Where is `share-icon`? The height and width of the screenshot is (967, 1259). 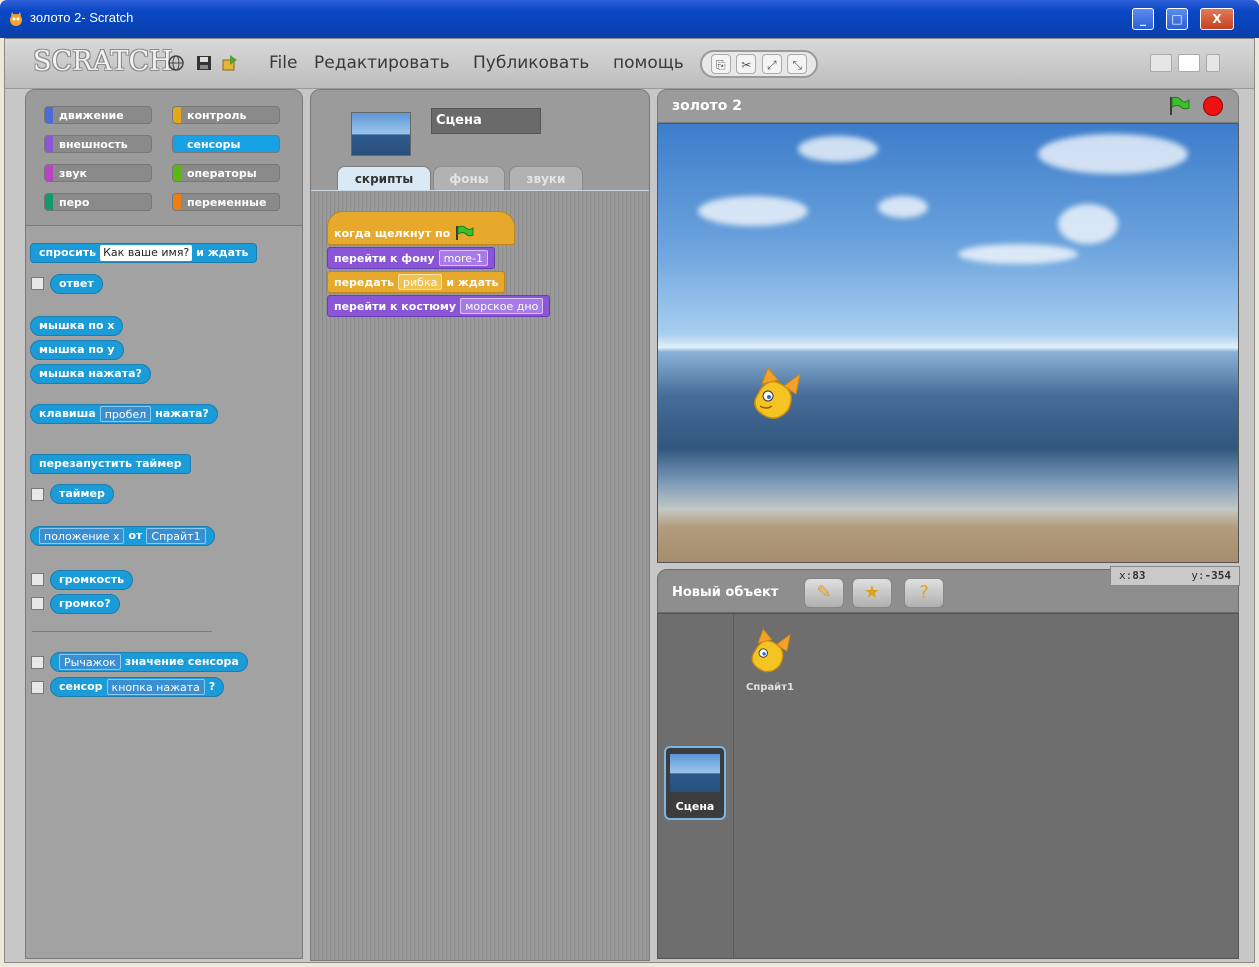 share-icon is located at coordinates (230, 63).